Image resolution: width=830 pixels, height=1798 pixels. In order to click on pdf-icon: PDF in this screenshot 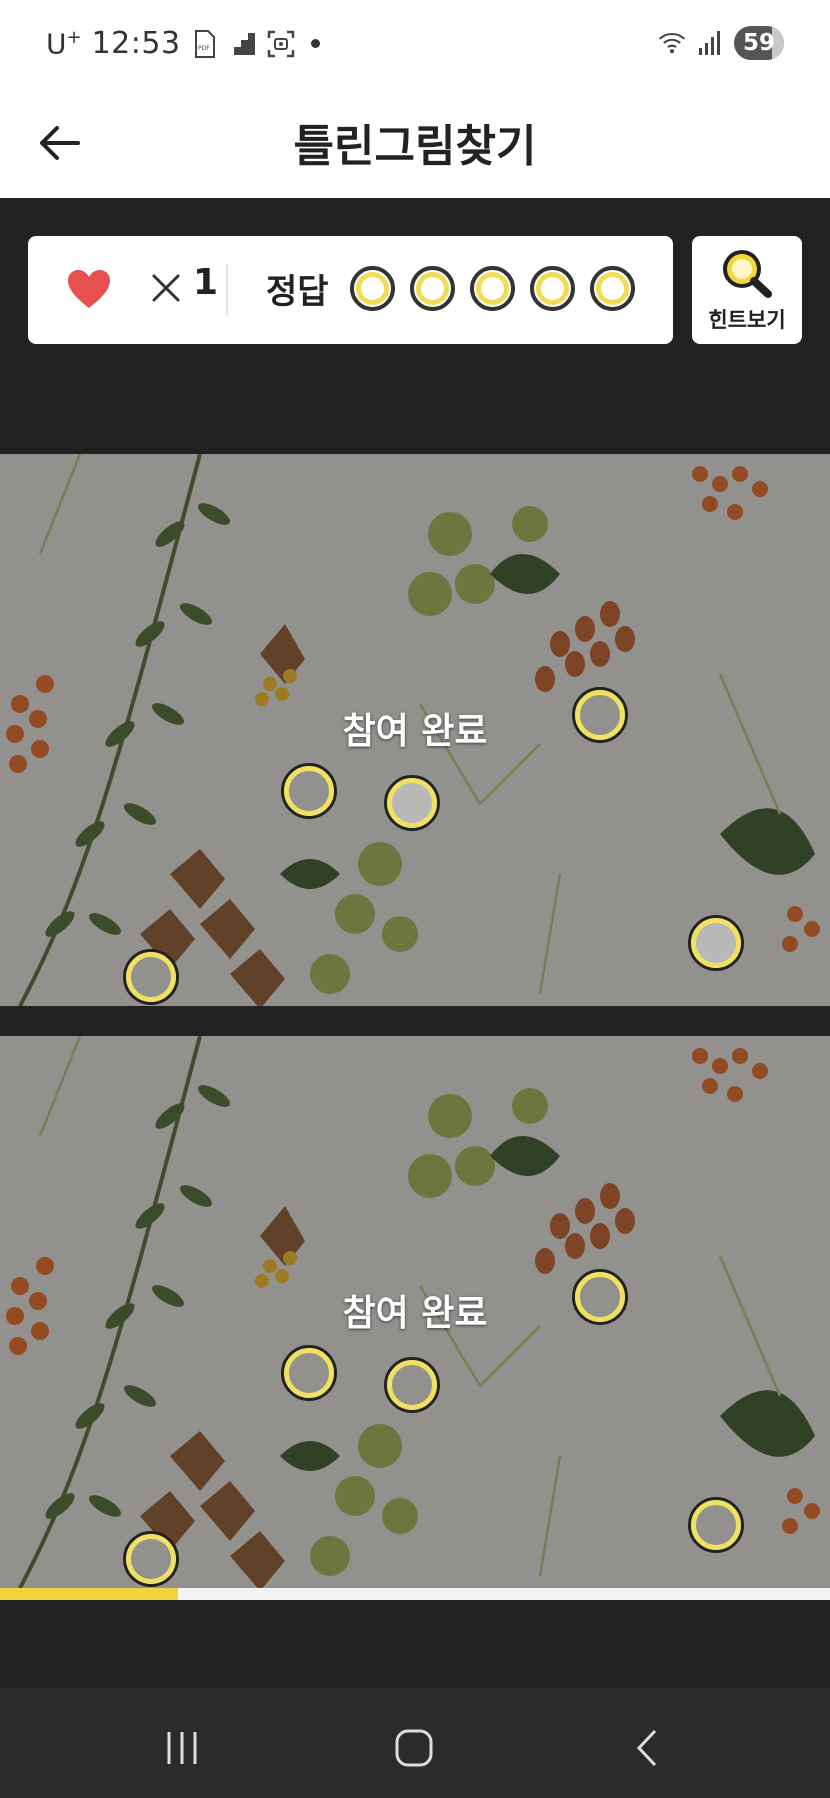, I will do `click(205, 43)`.